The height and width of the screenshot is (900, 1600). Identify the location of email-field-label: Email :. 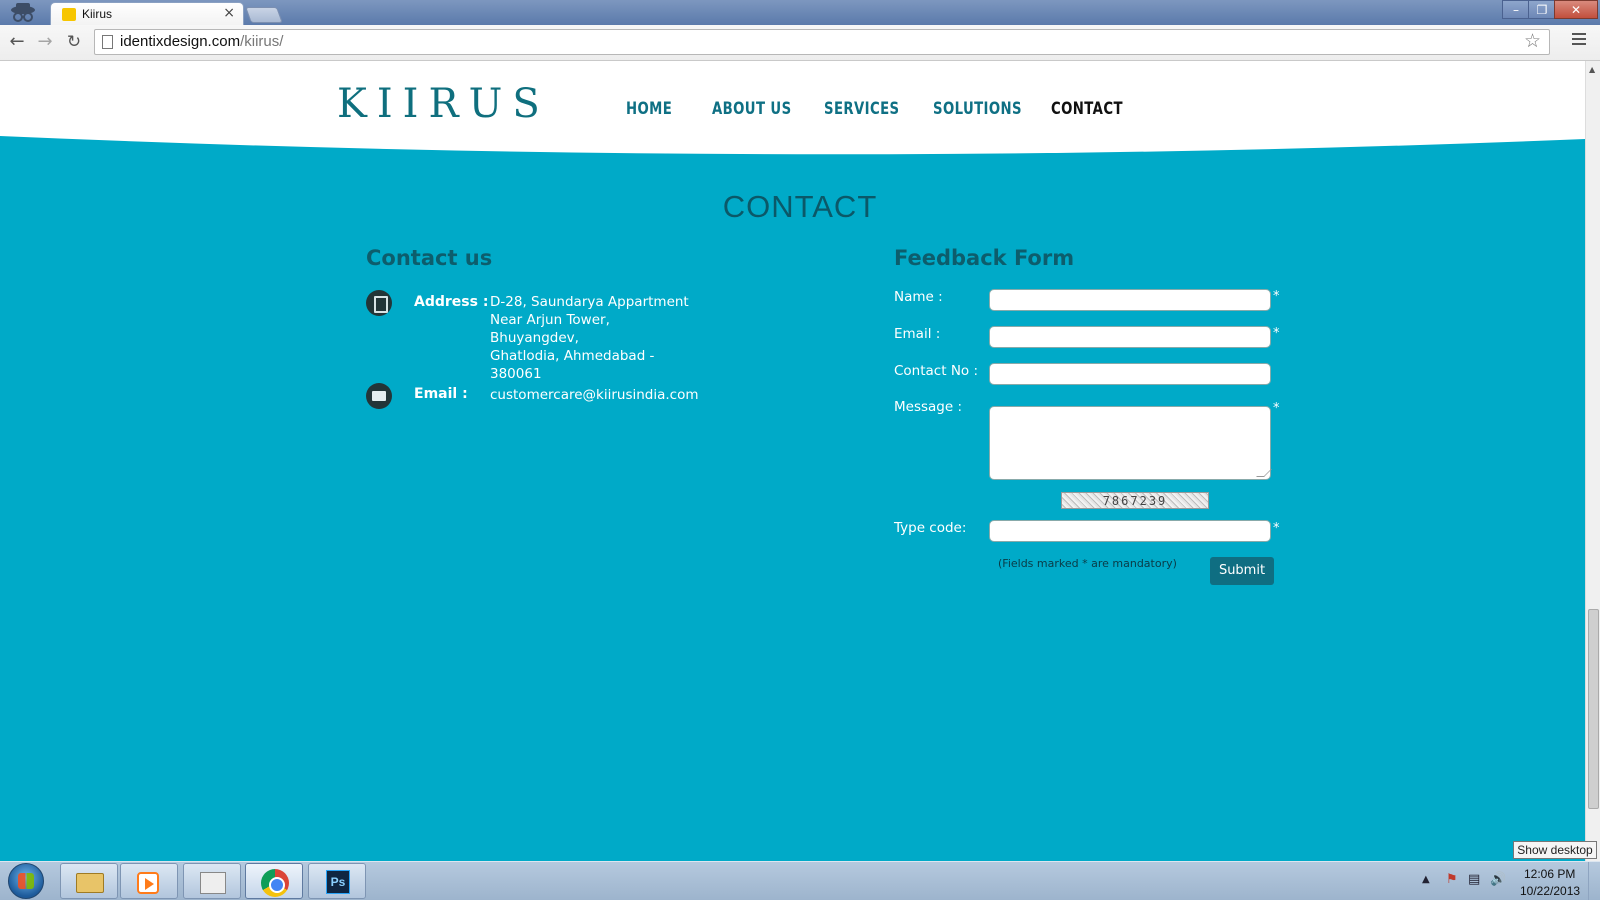
(917, 334).